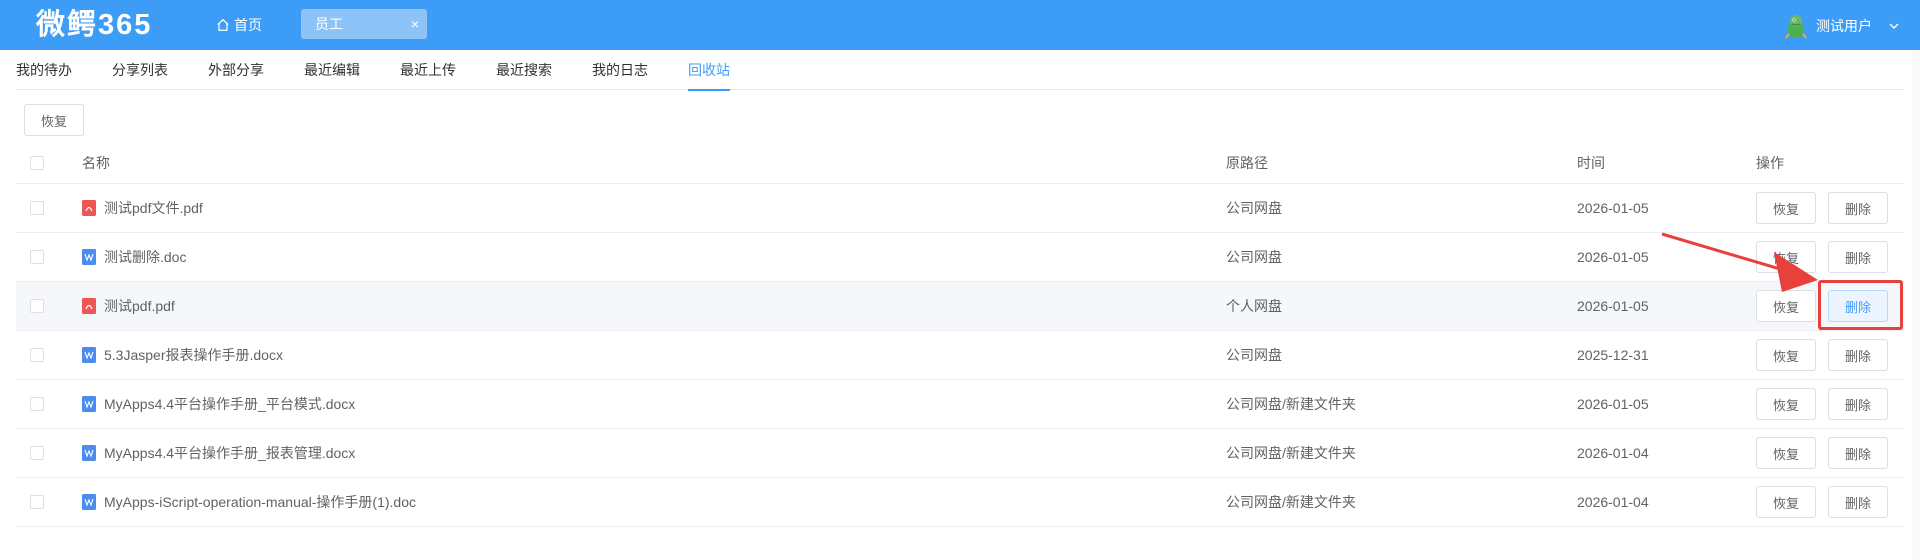 This screenshot has width=1920, height=560. I want to click on user-menu: 测试用户, so click(1841, 26).